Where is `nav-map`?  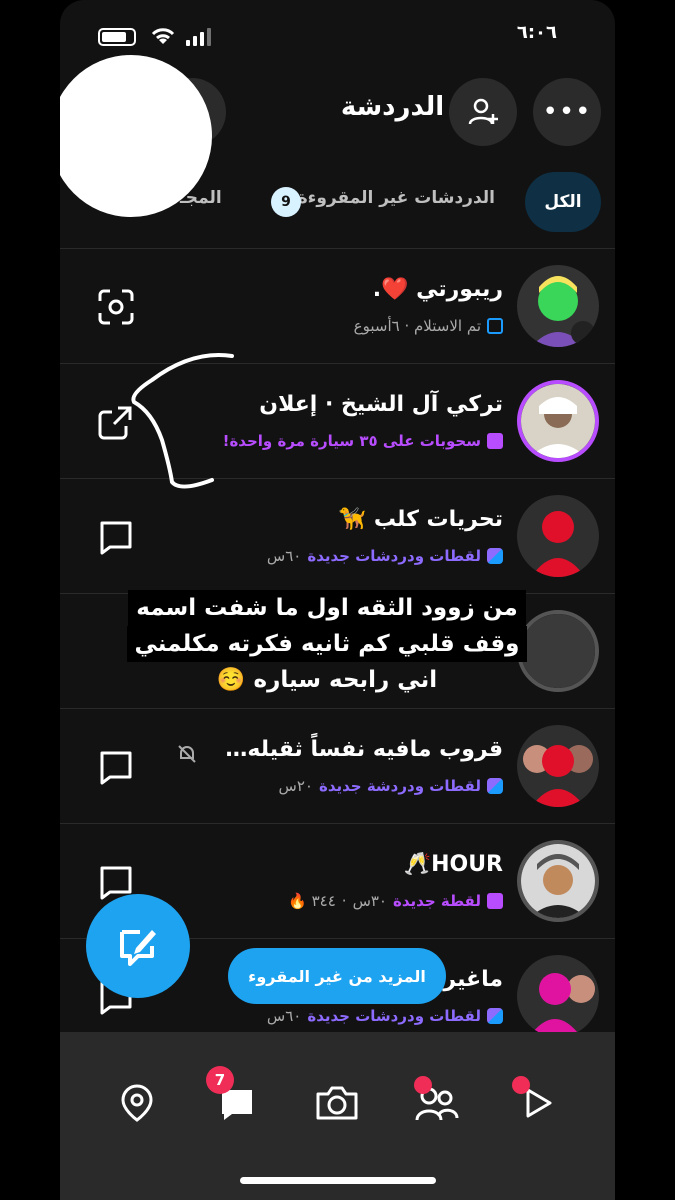 nav-map is located at coordinates (137, 1103).